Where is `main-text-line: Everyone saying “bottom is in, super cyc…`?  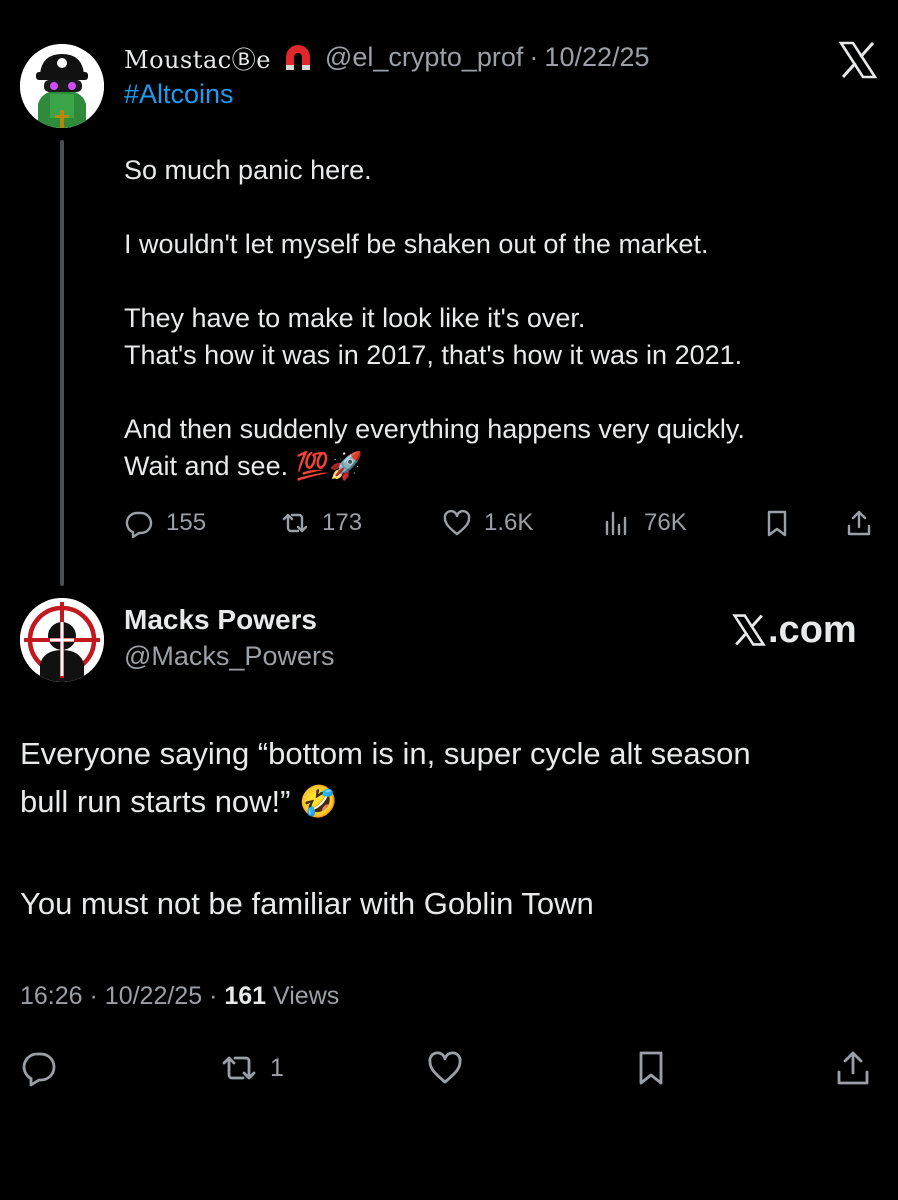
main-text-line: Everyone saying “bottom is in, super cyc… is located at coordinates (385, 753).